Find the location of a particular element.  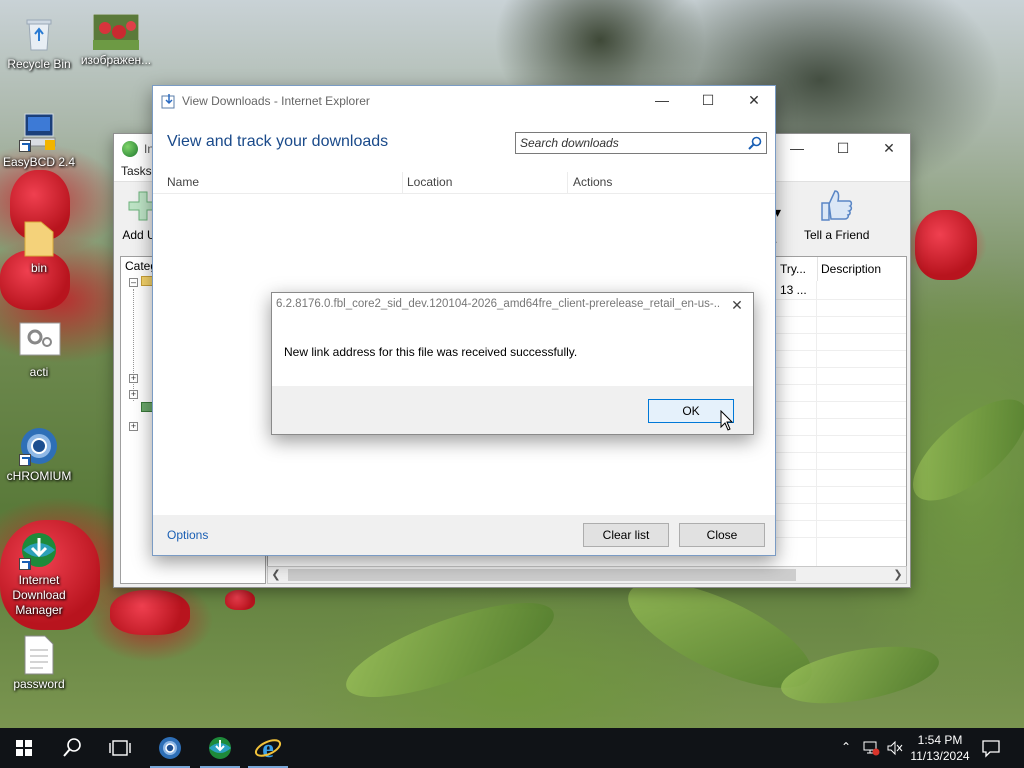

network-icon is located at coordinates (871, 748).